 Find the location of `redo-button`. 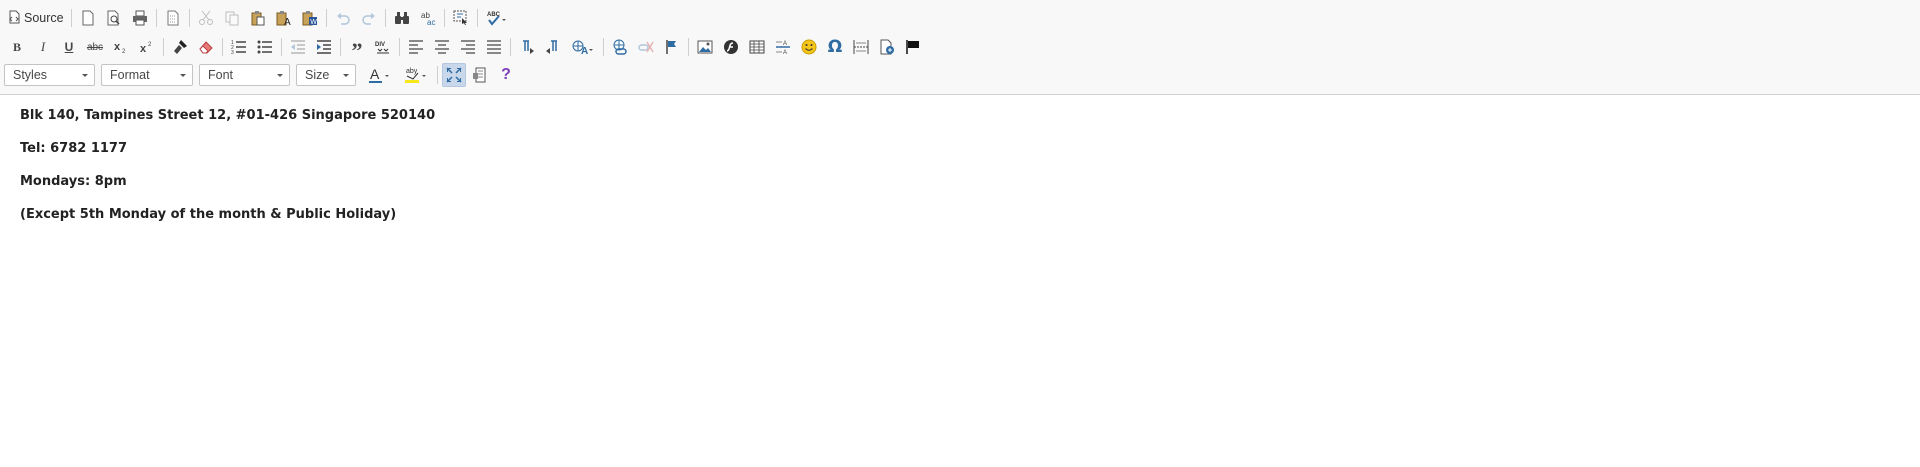

redo-button is located at coordinates (369, 18).